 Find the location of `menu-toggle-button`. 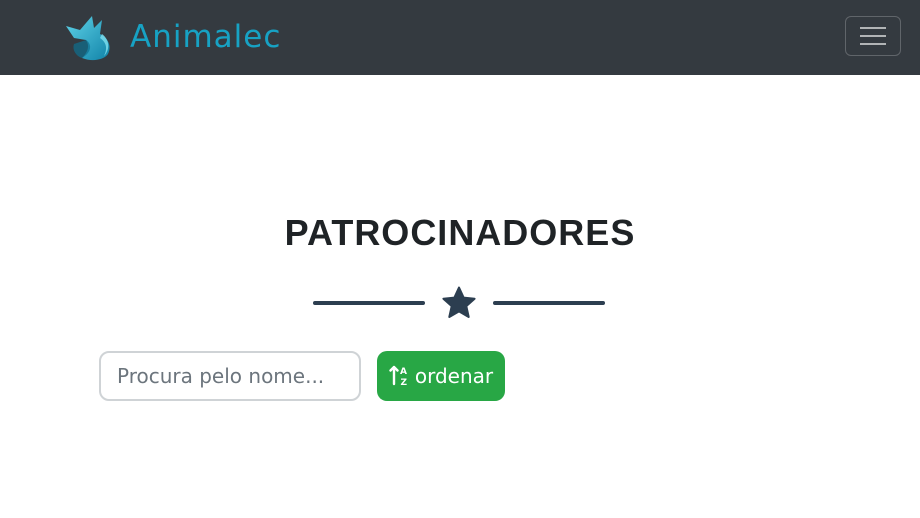

menu-toggle-button is located at coordinates (873, 36).